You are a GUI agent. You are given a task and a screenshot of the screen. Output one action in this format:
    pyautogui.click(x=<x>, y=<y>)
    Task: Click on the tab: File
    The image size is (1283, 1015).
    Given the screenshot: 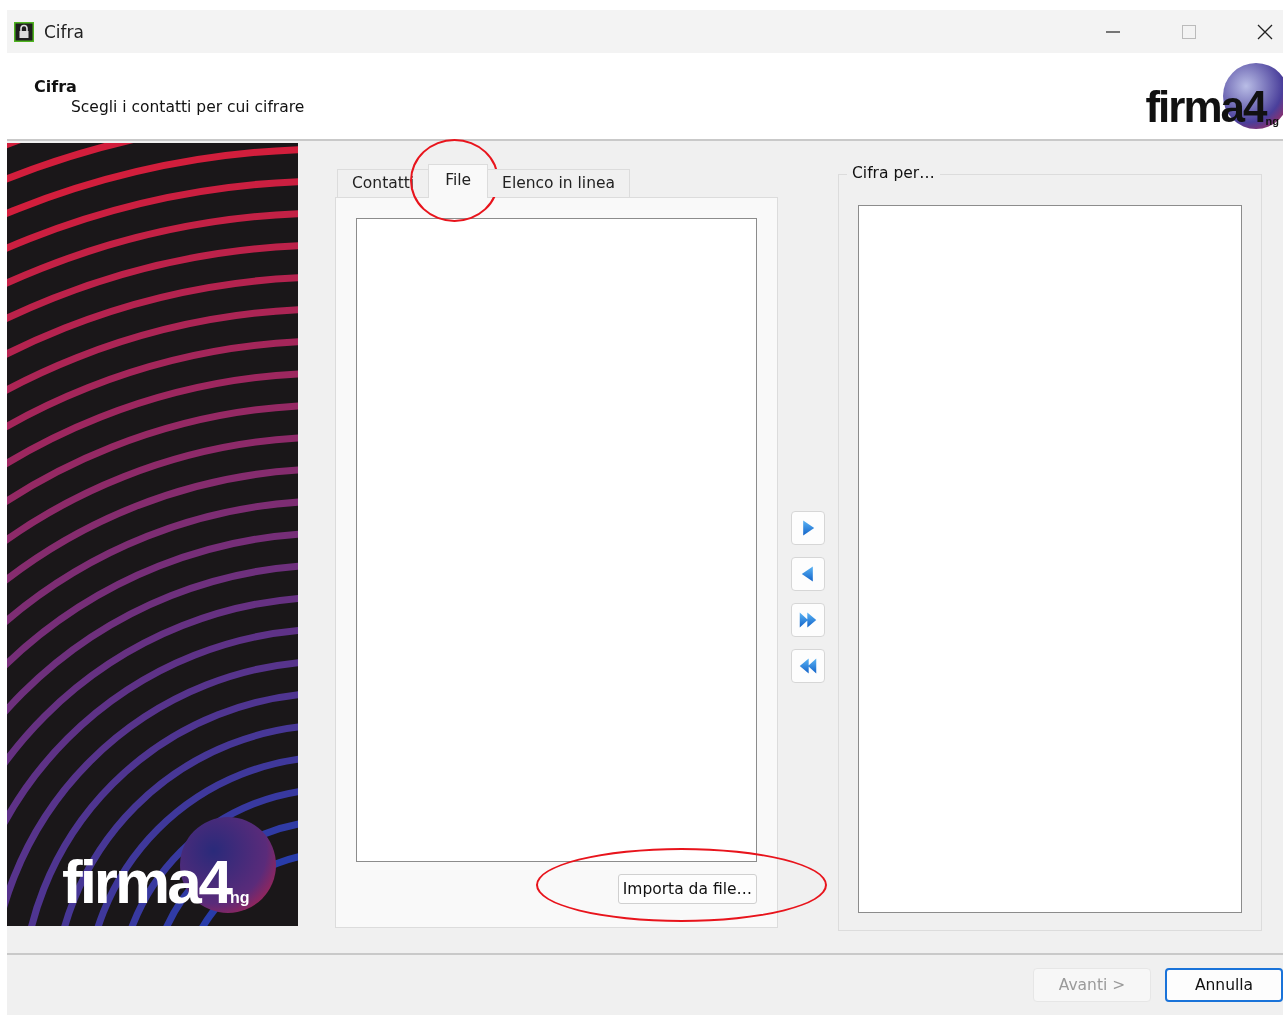 What is the action you would take?
    pyautogui.click(x=458, y=181)
    